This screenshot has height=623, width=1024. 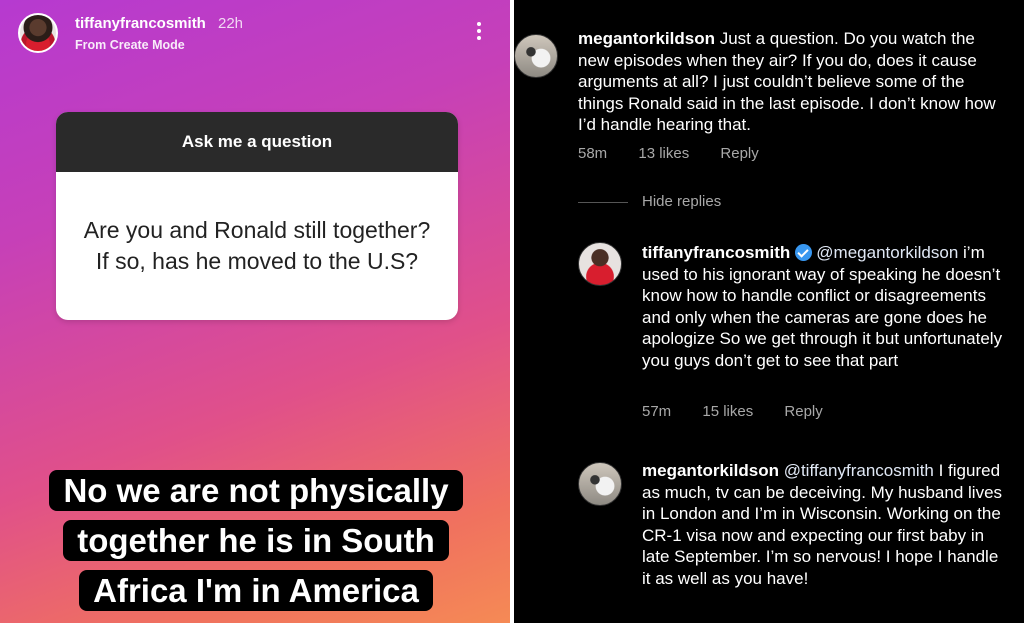 I want to click on comment-username: megantorkildson, so click(x=646, y=38).